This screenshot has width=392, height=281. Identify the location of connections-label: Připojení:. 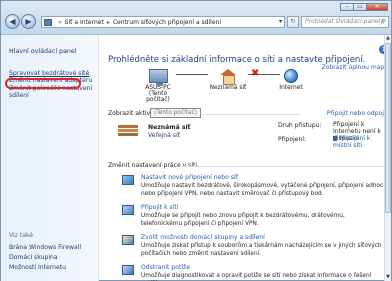
(292, 139).